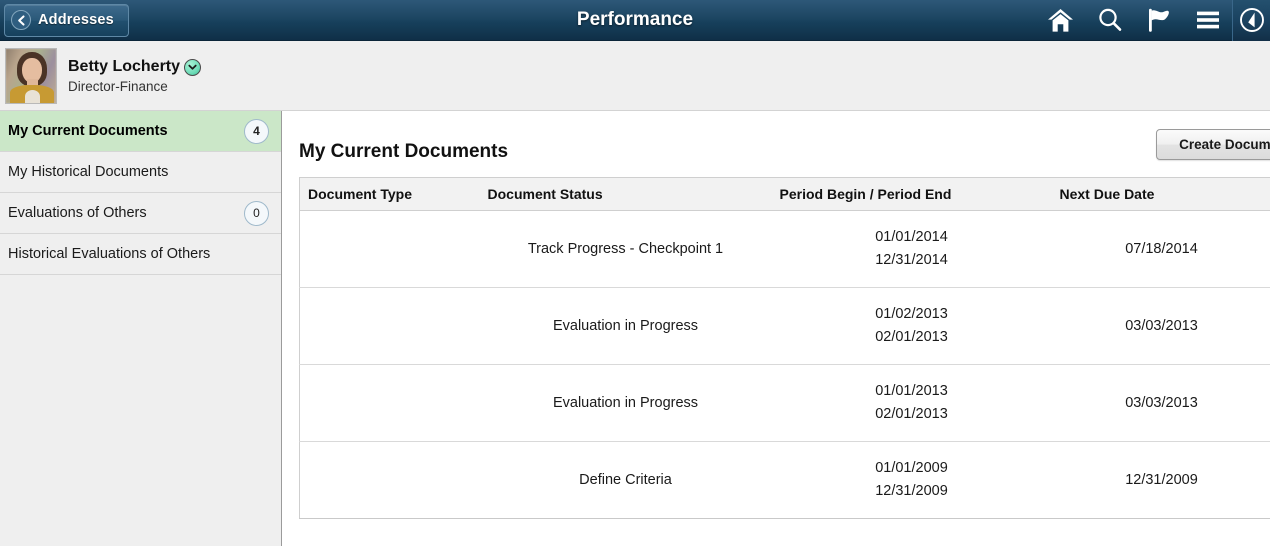  Describe the element at coordinates (1060, 20) in the screenshot. I see `home-icon` at that location.